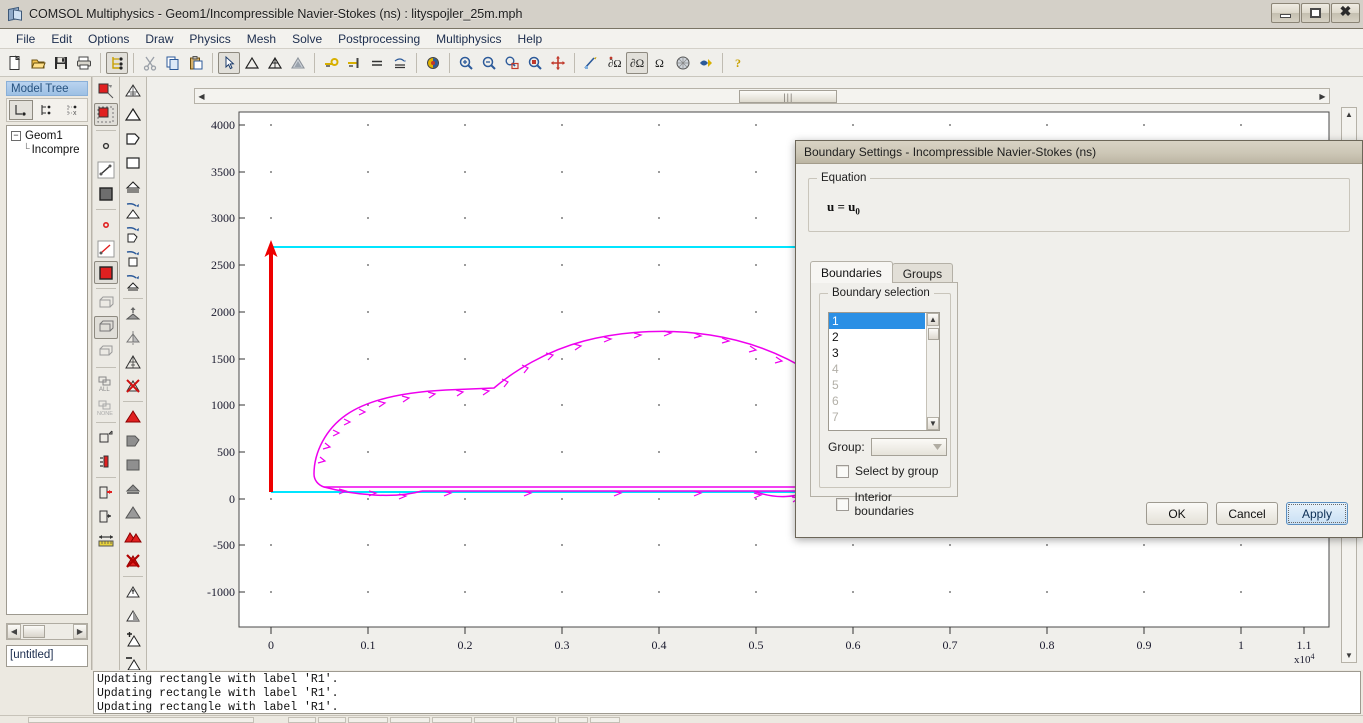 This screenshot has height=723, width=1363. What do you see at coordinates (877, 321) in the screenshot?
I see `boundary-list-item: 1` at bounding box center [877, 321].